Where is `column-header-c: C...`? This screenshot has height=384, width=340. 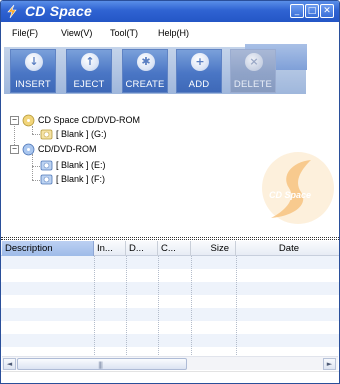
column-header-c: C... is located at coordinates (174, 248).